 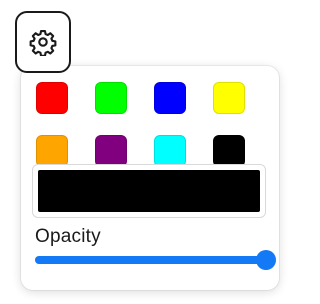 I want to click on selected-color-preview, so click(x=149, y=191).